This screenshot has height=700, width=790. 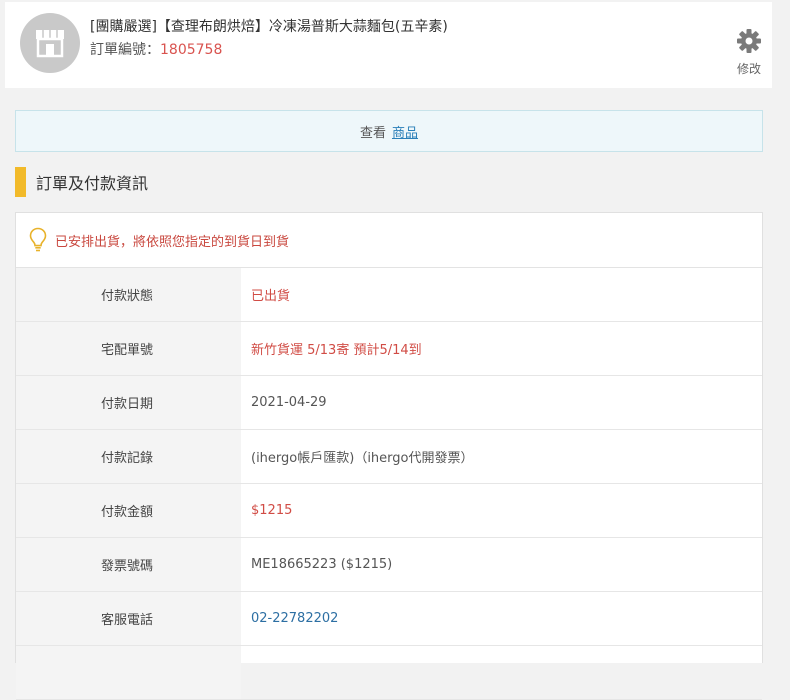 I want to click on payment-record-row: 付款記錄 (ihergo帳戶匯款)（ihergo代開發票）, so click(x=389, y=457).